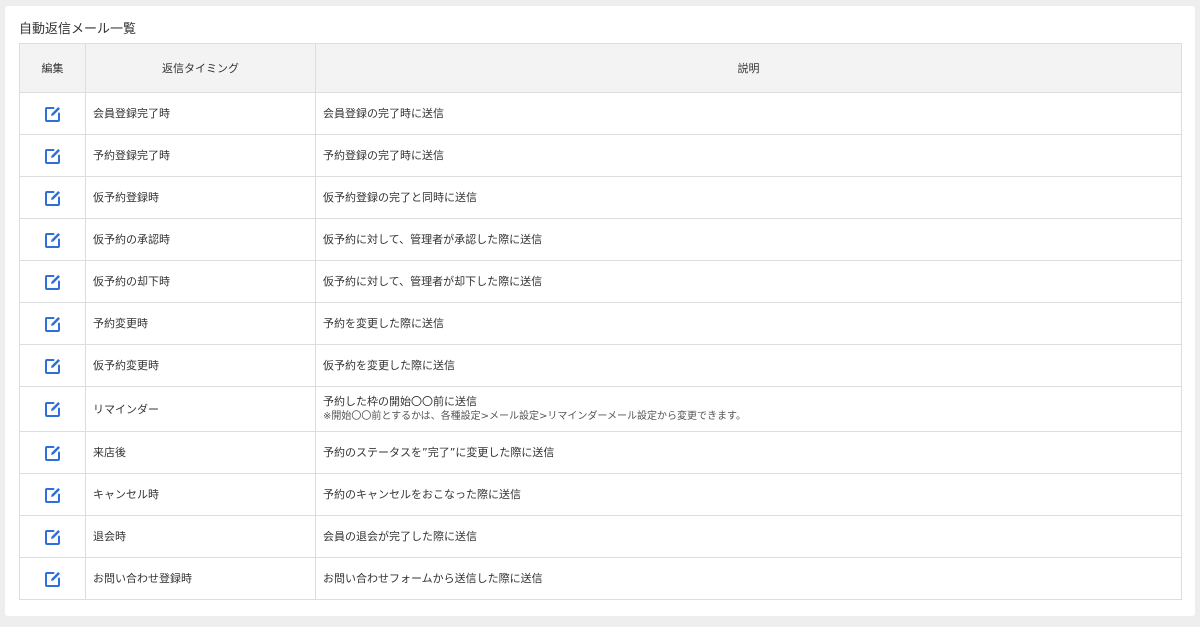 Image resolution: width=1200 pixels, height=627 pixels. I want to click on table-row: 予約変更時 予約を変更した際に送信, so click(600, 323).